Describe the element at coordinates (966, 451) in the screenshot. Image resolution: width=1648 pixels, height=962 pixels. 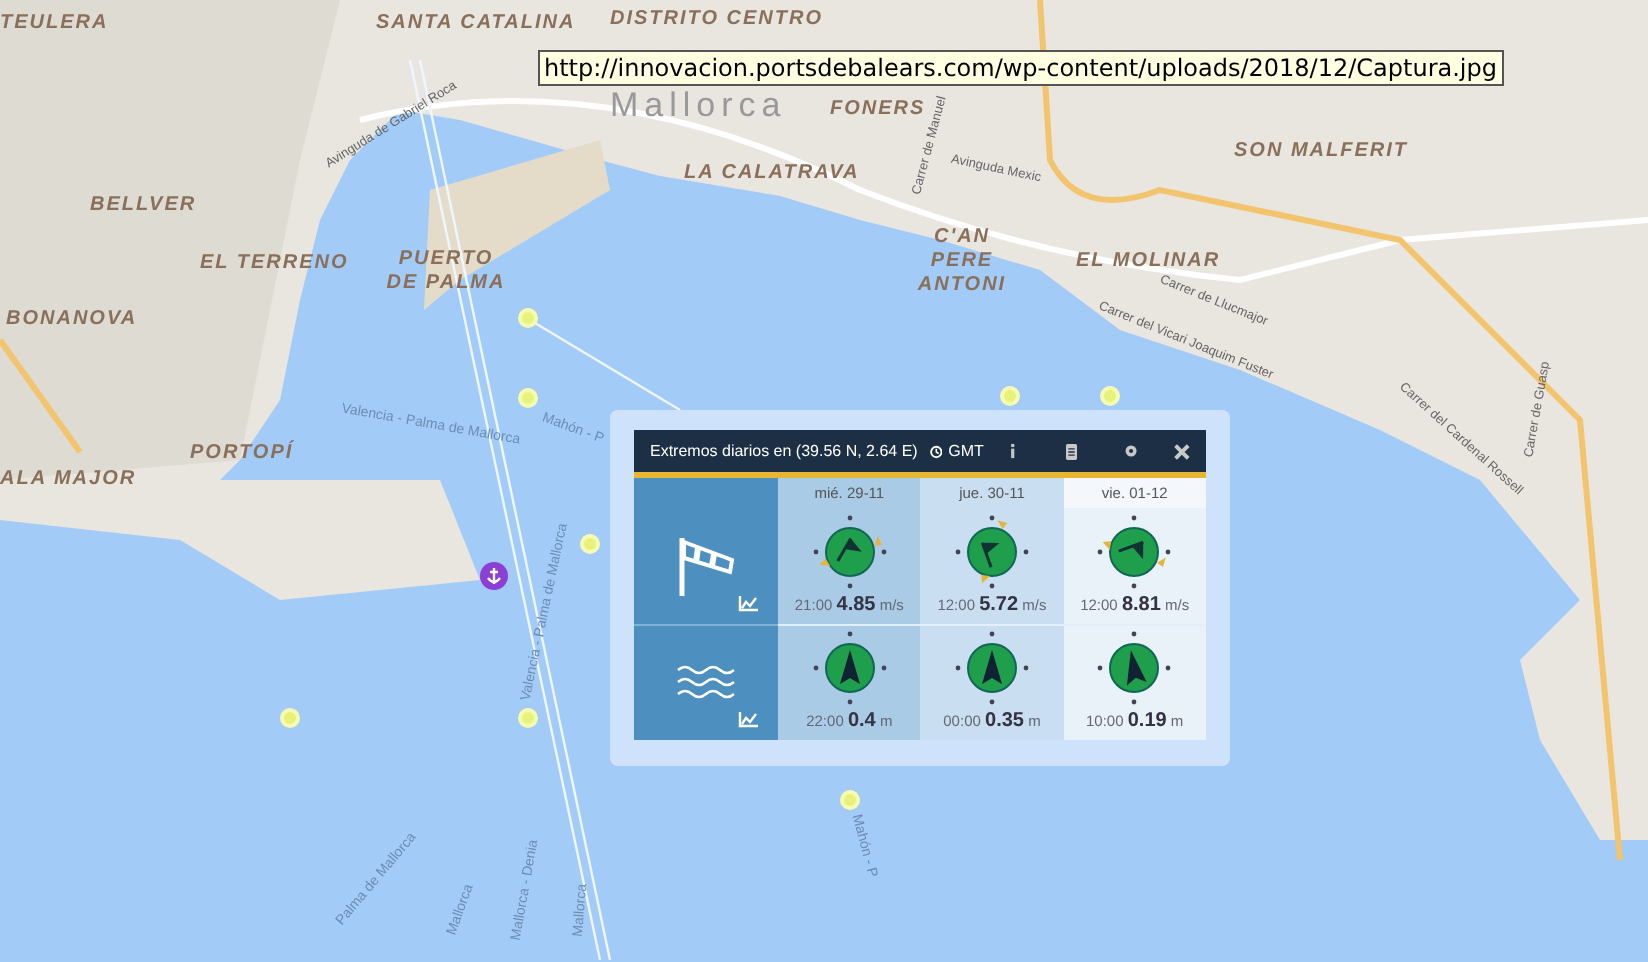
I see `timezone-label: GMT` at that location.